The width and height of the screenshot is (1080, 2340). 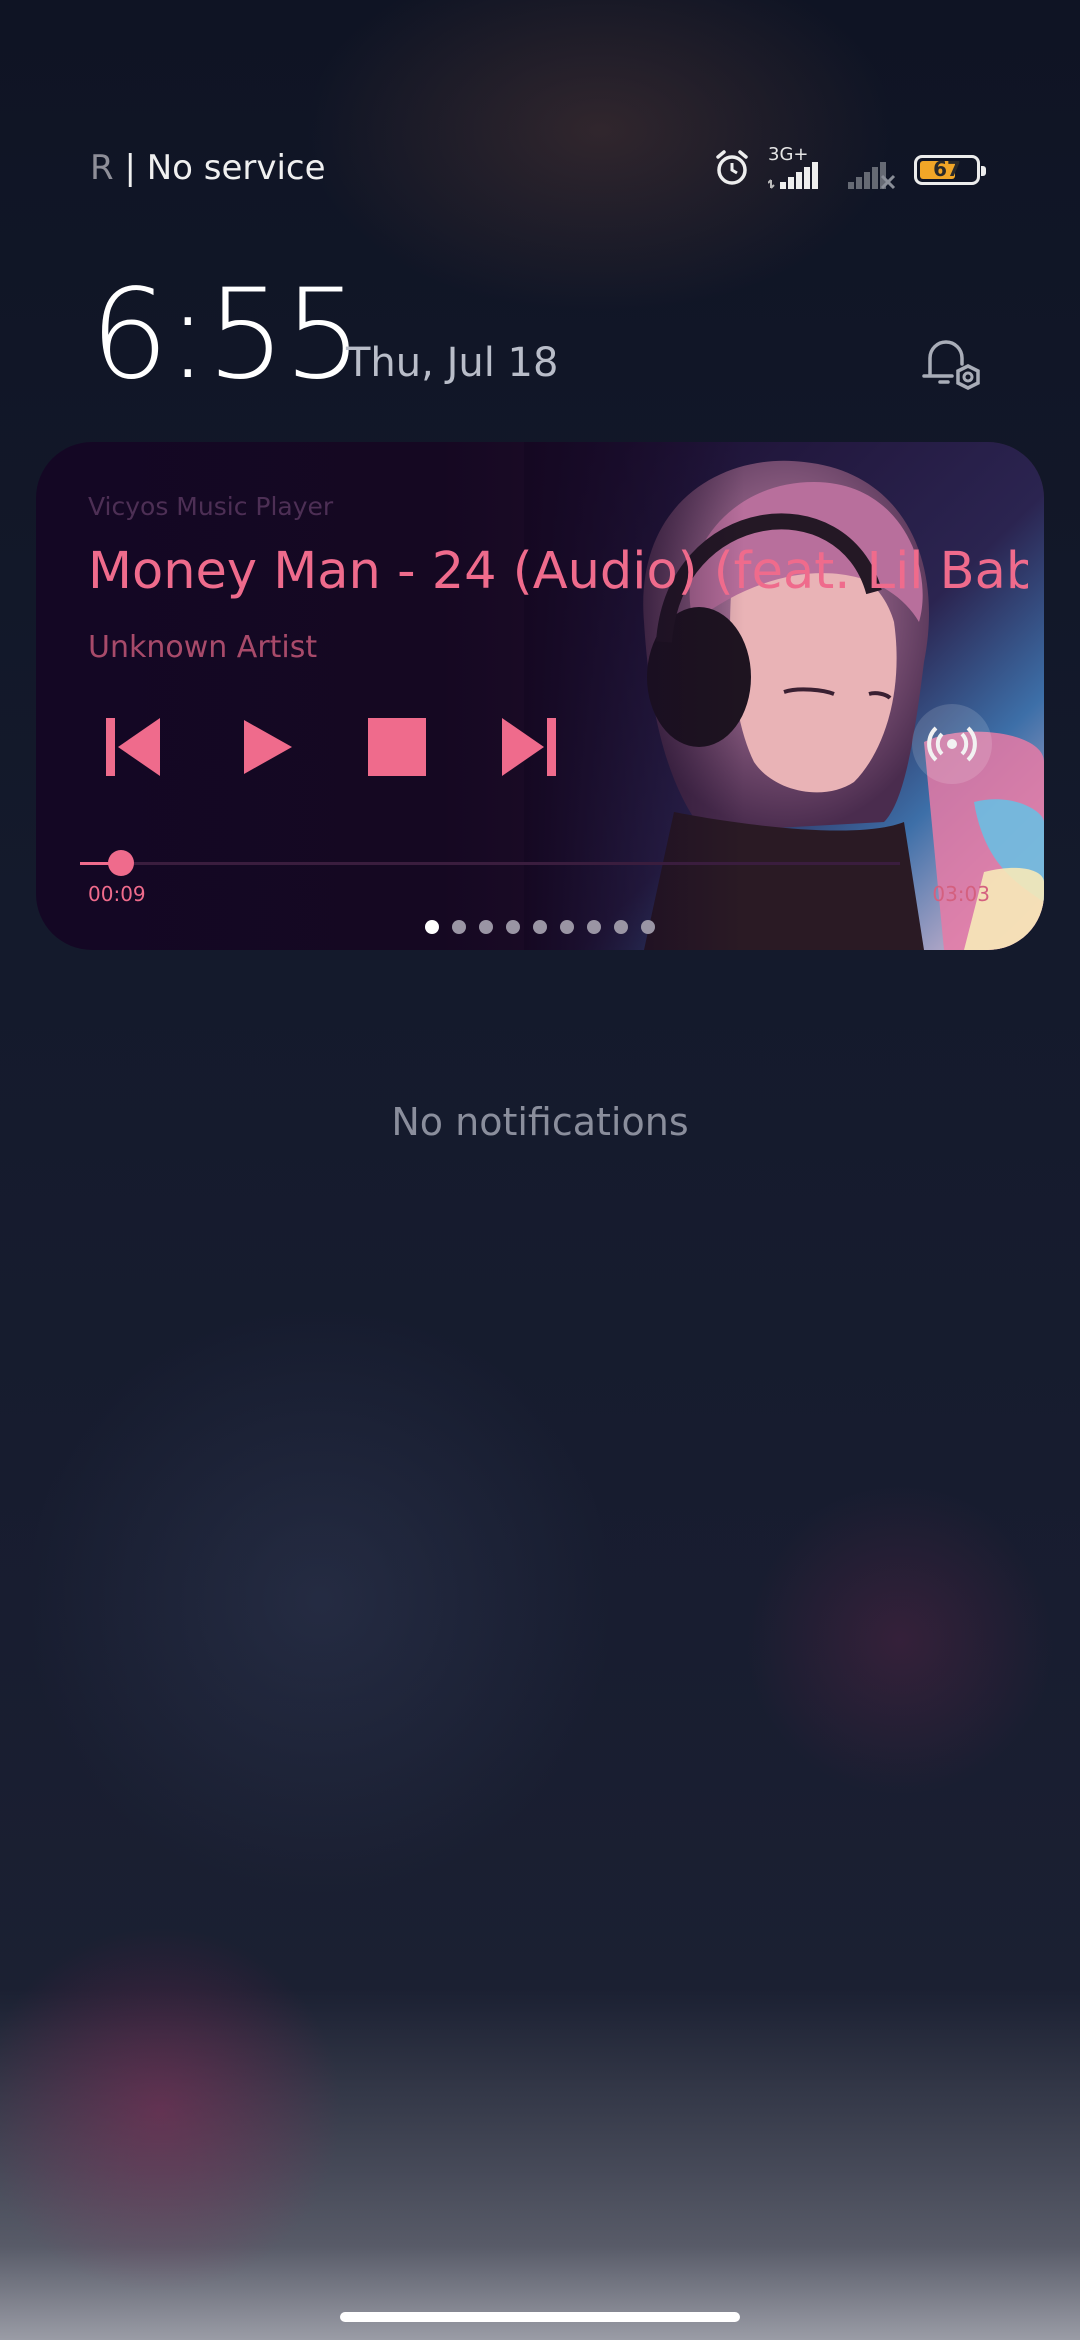 I want to click on current-time: 00:09, so click(x=117, y=894).